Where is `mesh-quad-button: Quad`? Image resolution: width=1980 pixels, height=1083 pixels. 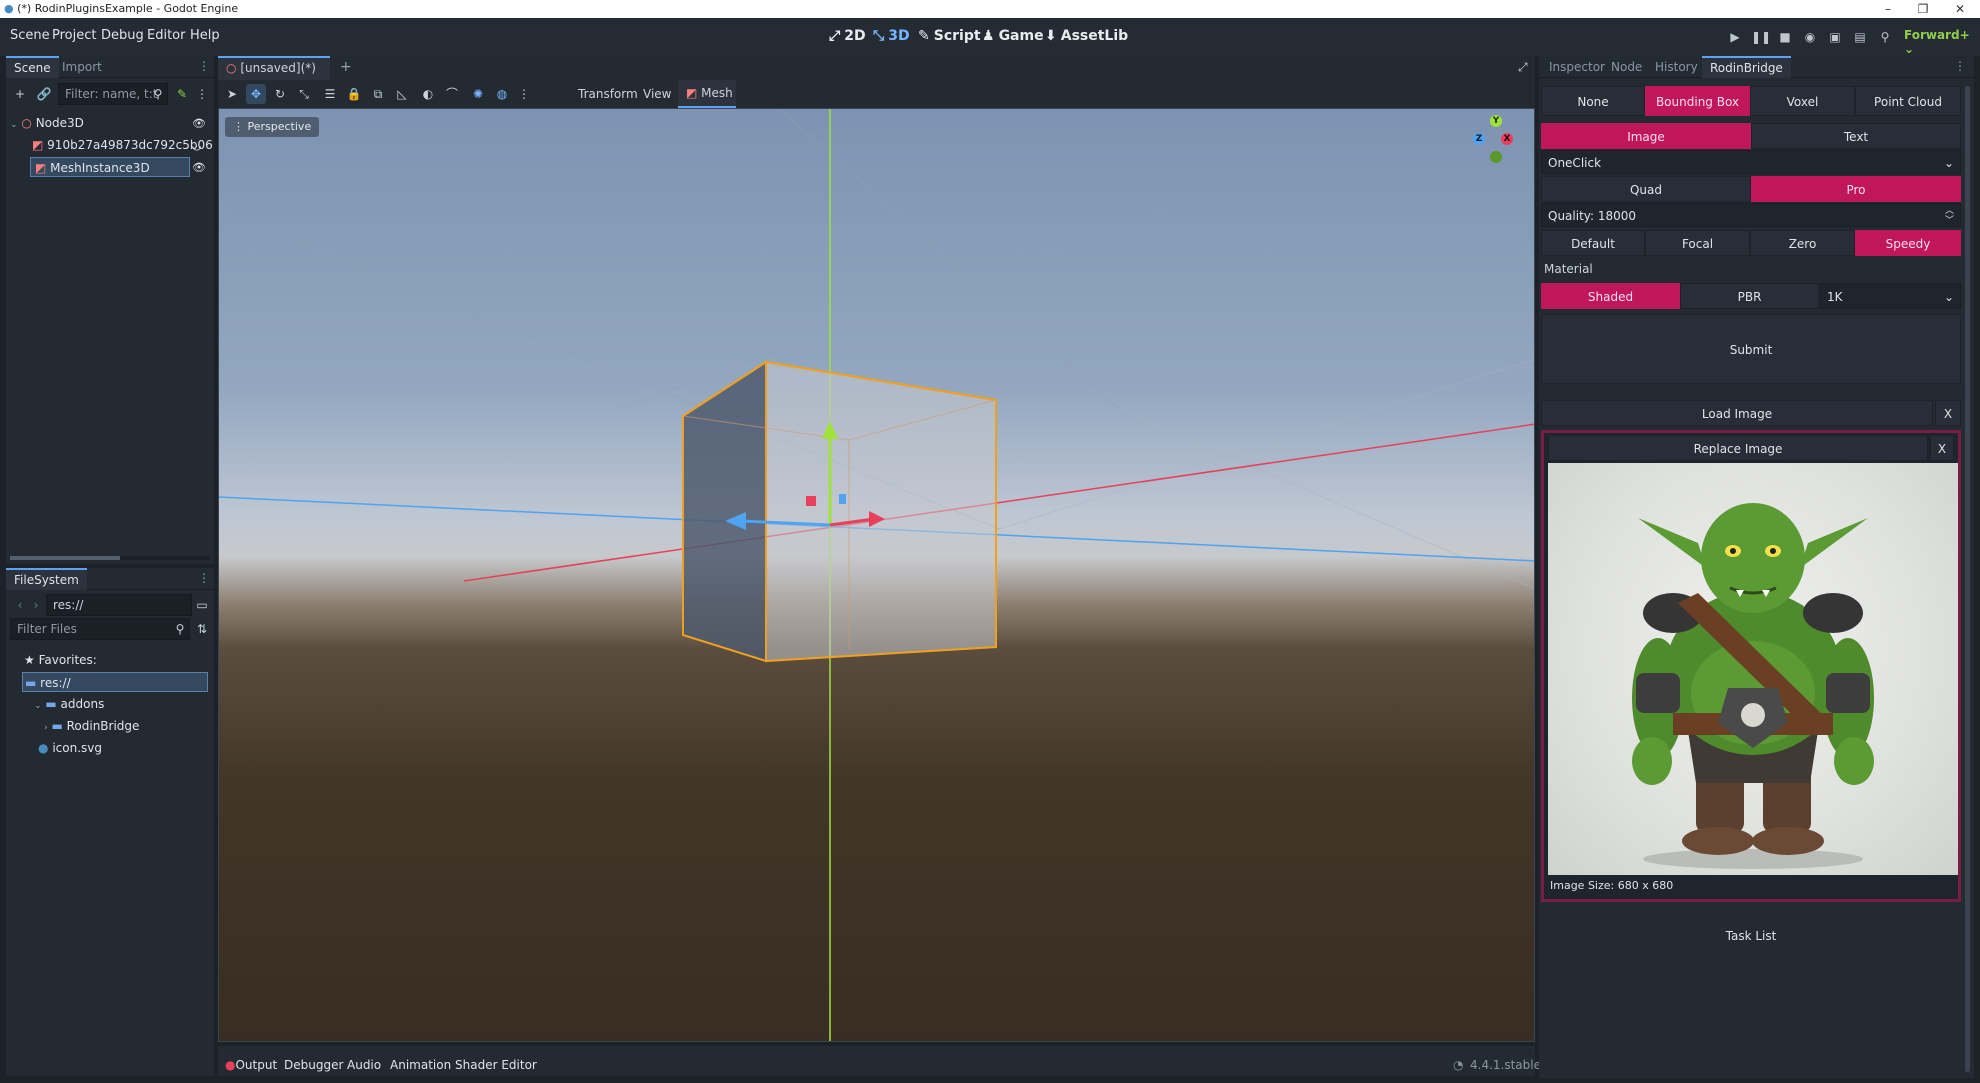 mesh-quad-button: Quad is located at coordinates (1646, 189).